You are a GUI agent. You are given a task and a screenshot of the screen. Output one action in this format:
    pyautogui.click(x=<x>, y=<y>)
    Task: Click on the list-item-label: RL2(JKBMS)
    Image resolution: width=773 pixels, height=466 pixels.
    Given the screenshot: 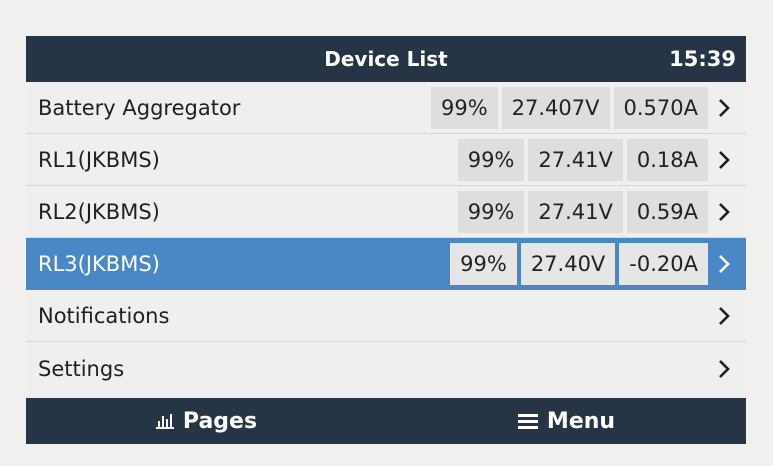 What is the action you would take?
    pyautogui.click(x=99, y=211)
    